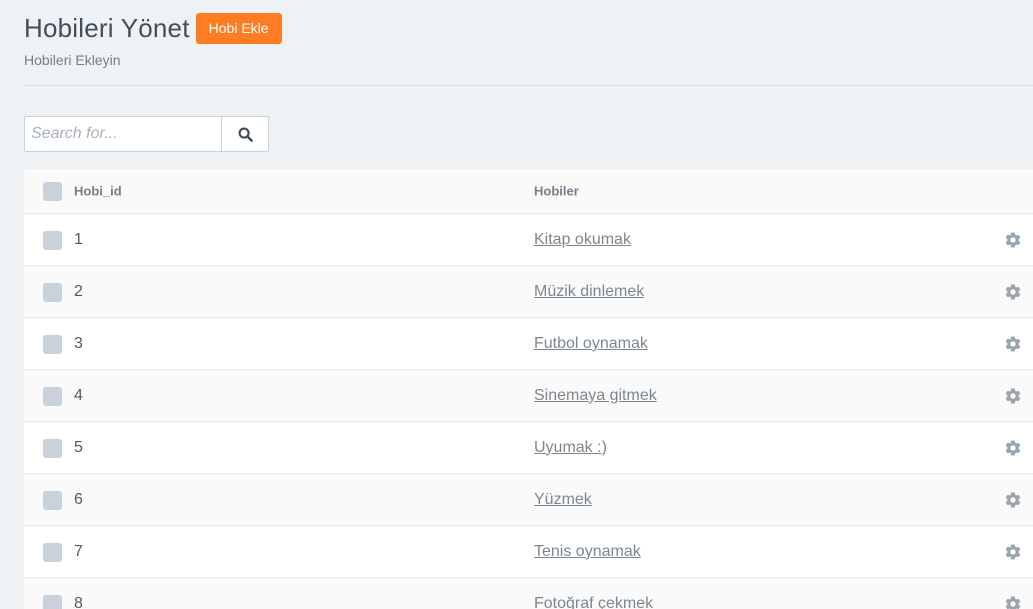 The height and width of the screenshot is (609, 1033). What do you see at coordinates (593, 602) in the screenshot?
I see `hobby-name-link: Fotoğraf çekmek` at bounding box center [593, 602].